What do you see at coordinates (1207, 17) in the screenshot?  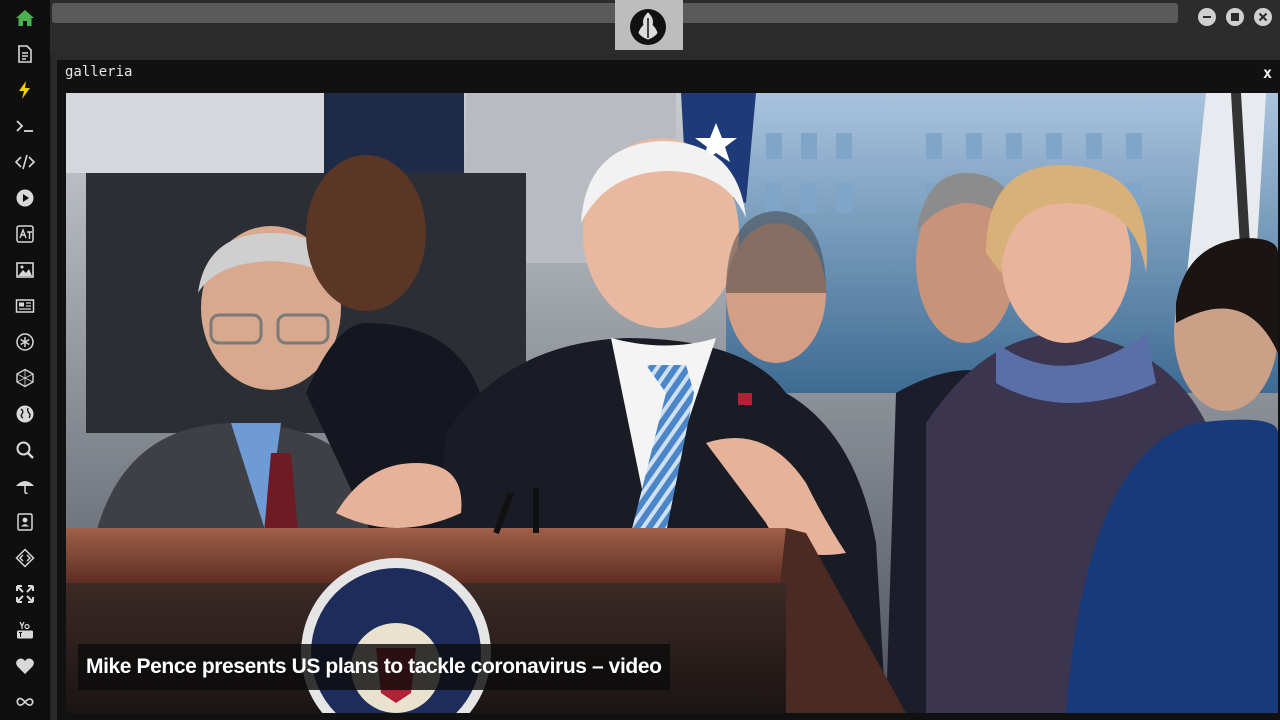 I see `minimize-icon` at bounding box center [1207, 17].